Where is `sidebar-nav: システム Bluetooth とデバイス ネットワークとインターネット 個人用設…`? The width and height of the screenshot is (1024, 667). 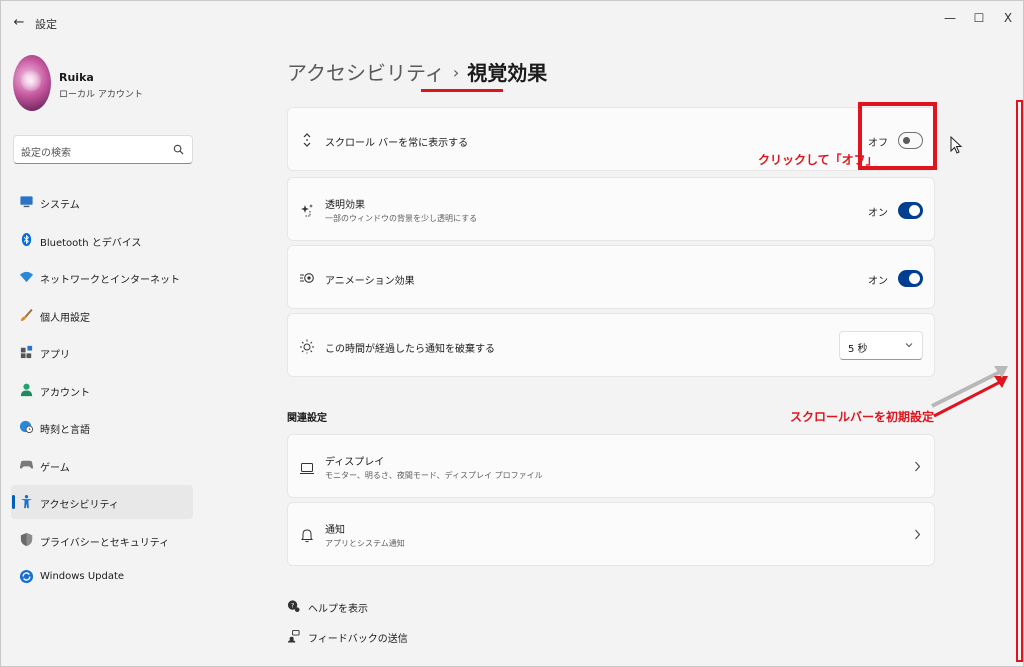
sidebar-nav: システム Bluetooth とデバイス ネットワークとインターネット 個人用設… is located at coordinates (102, 391).